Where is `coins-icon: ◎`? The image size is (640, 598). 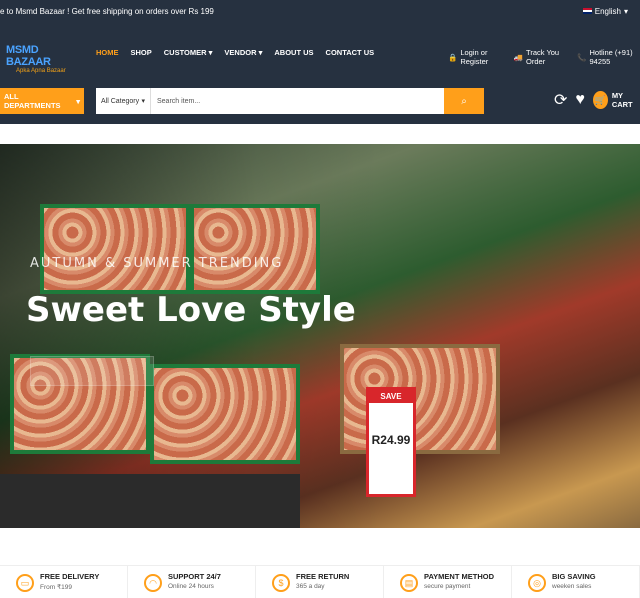 coins-icon: ◎ is located at coordinates (537, 583).